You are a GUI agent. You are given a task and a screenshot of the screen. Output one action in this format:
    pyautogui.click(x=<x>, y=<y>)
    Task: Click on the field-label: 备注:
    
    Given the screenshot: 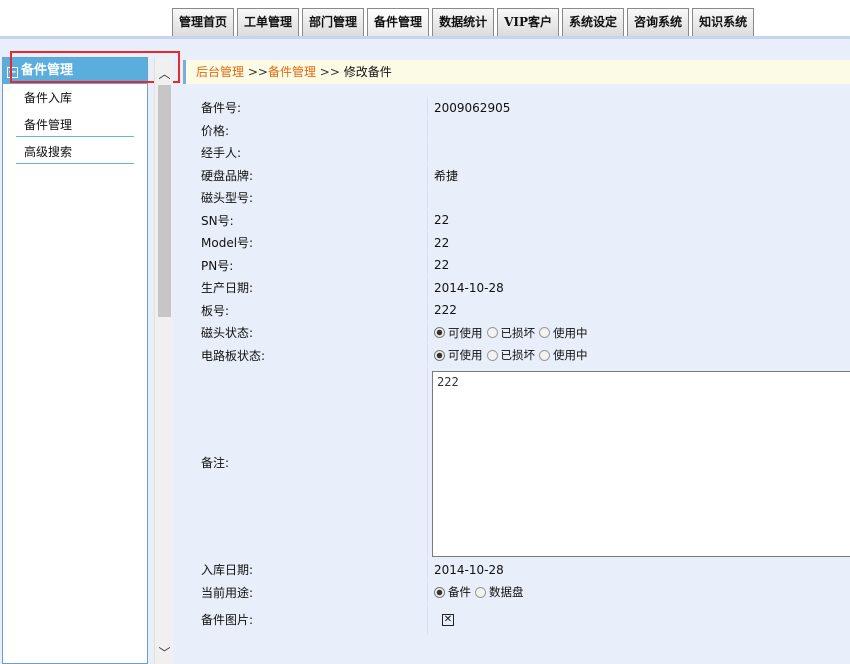 What is the action you would take?
    pyautogui.click(x=215, y=463)
    